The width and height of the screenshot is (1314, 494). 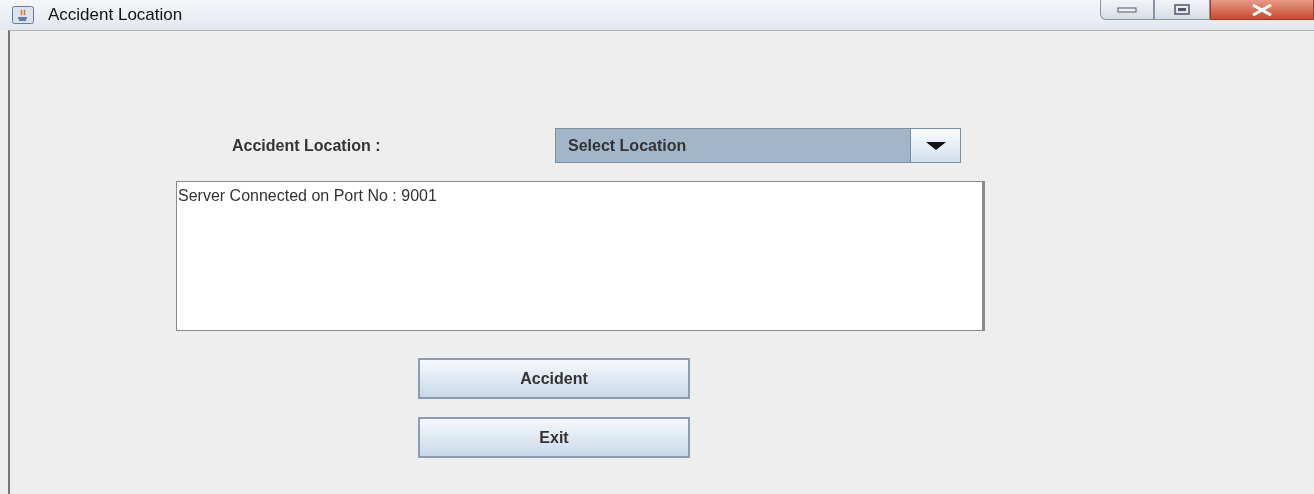 I want to click on close-icon, so click(x=1262, y=9).